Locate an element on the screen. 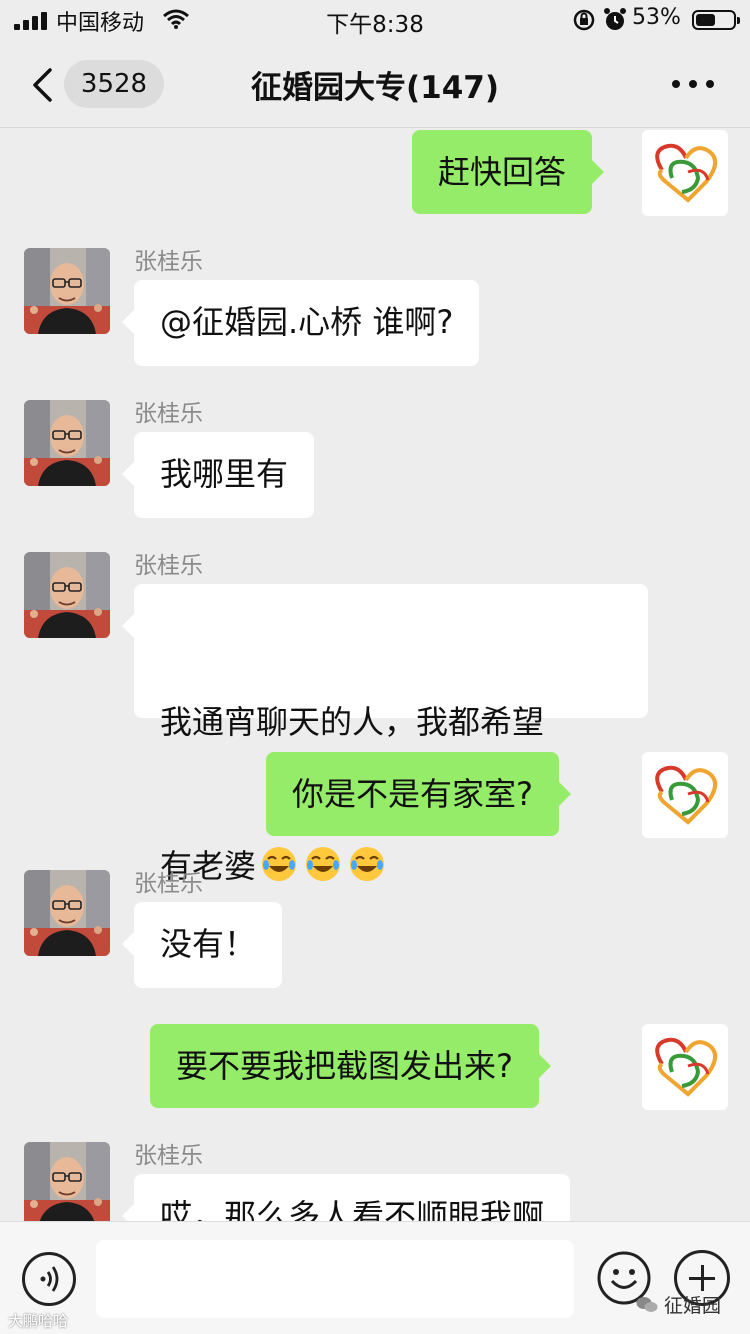  battery-percentage: 53% is located at coordinates (656, 17).